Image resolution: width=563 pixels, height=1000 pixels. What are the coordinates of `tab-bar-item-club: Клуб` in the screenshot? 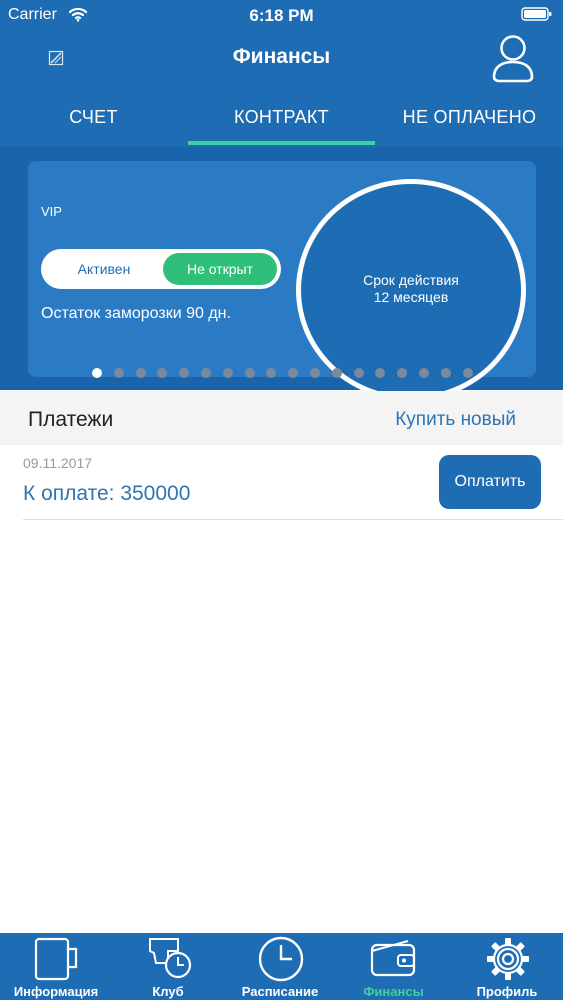 It's located at (168, 966).